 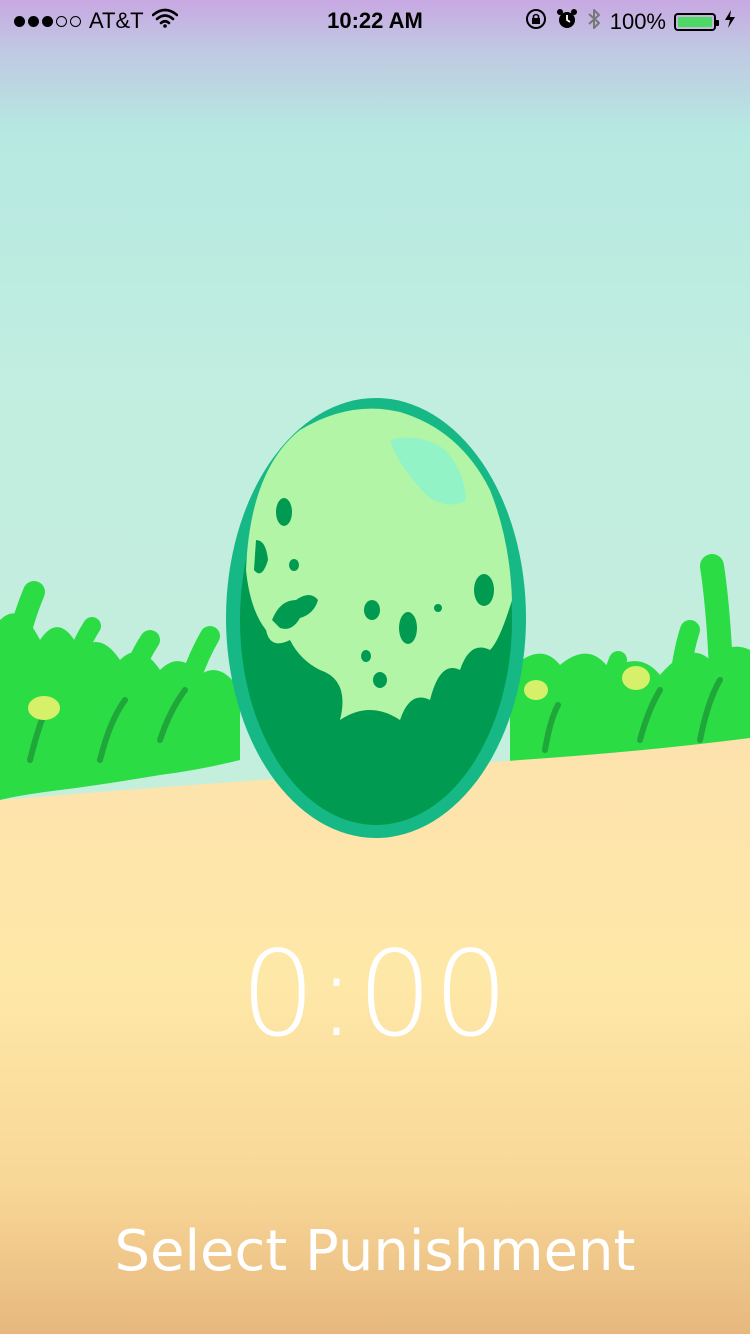 I want to click on battery-level-fill, so click(x=695, y=22).